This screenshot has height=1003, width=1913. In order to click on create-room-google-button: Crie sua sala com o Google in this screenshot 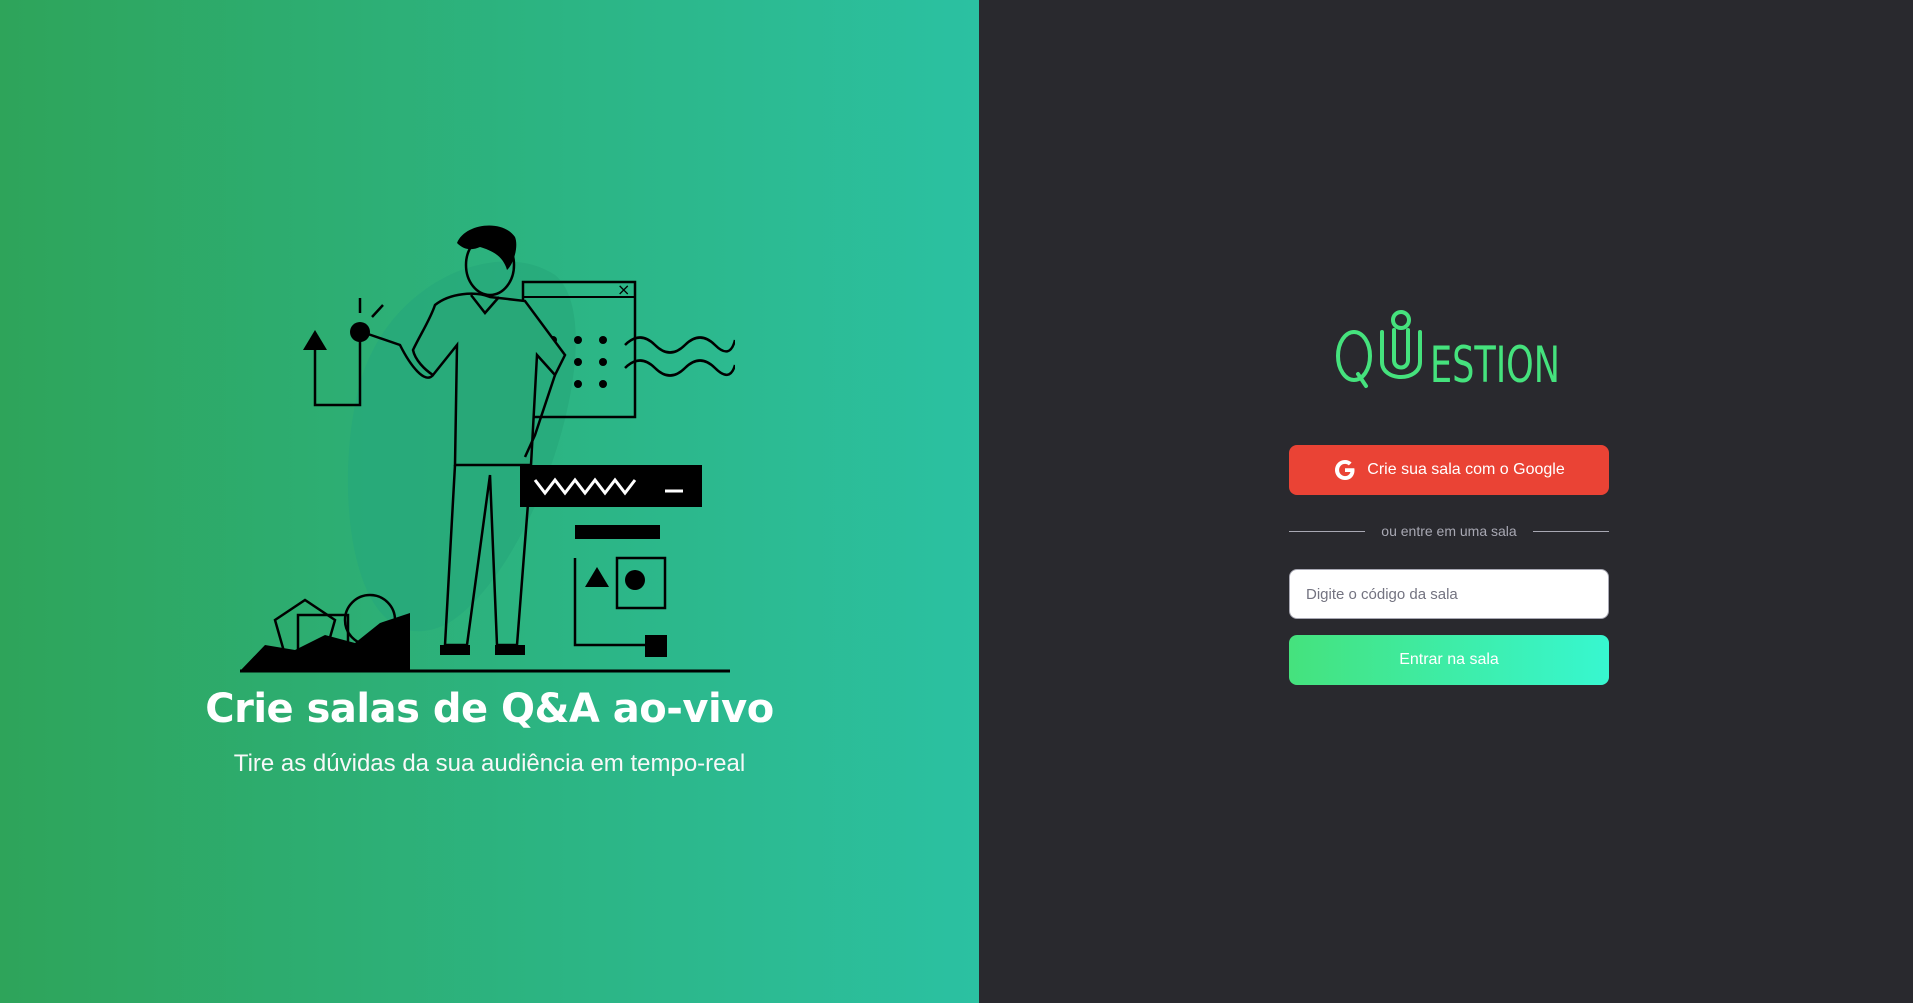, I will do `click(1449, 470)`.